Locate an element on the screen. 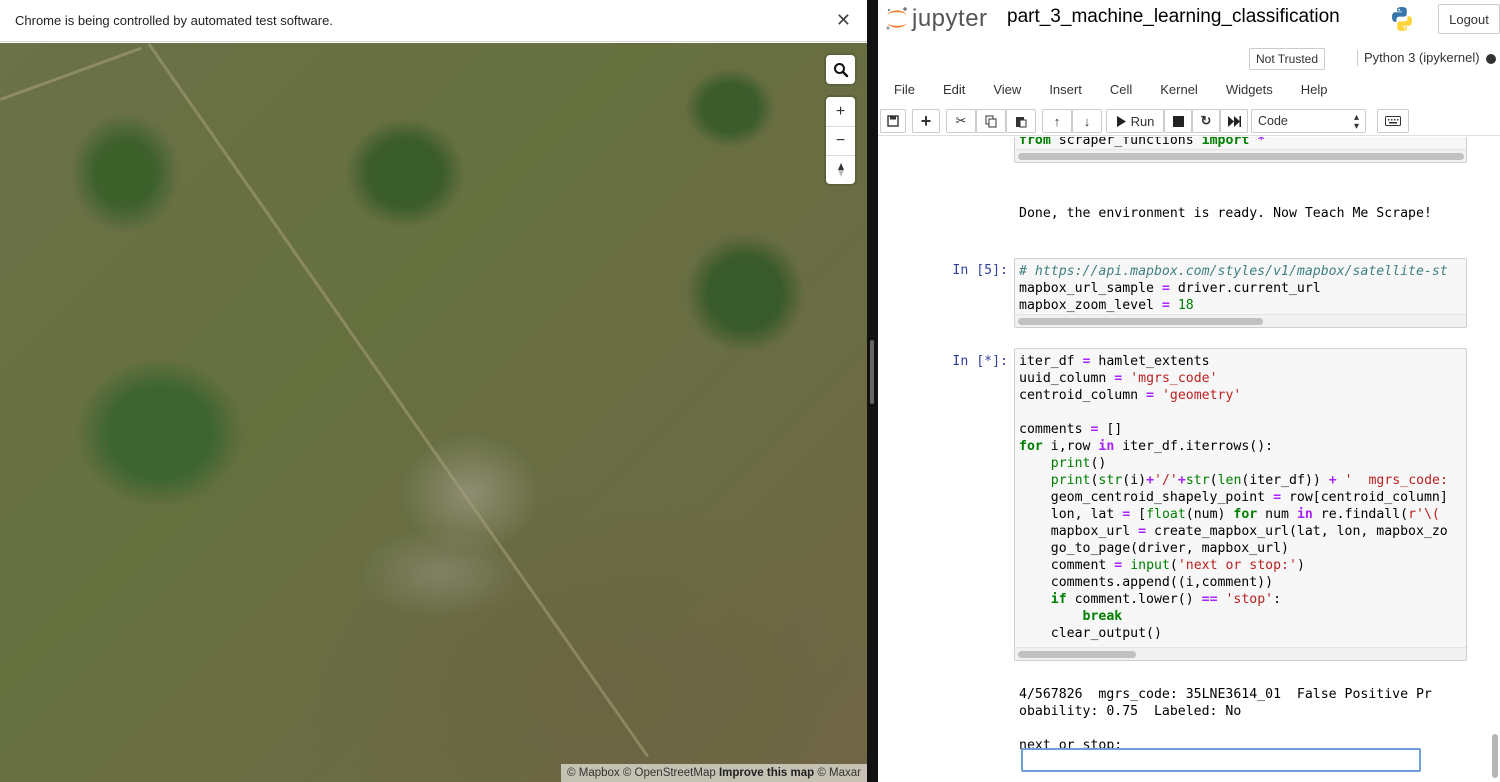 The height and width of the screenshot is (782, 1500). code-line: scraper_functions is located at coordinates (1126, 142).